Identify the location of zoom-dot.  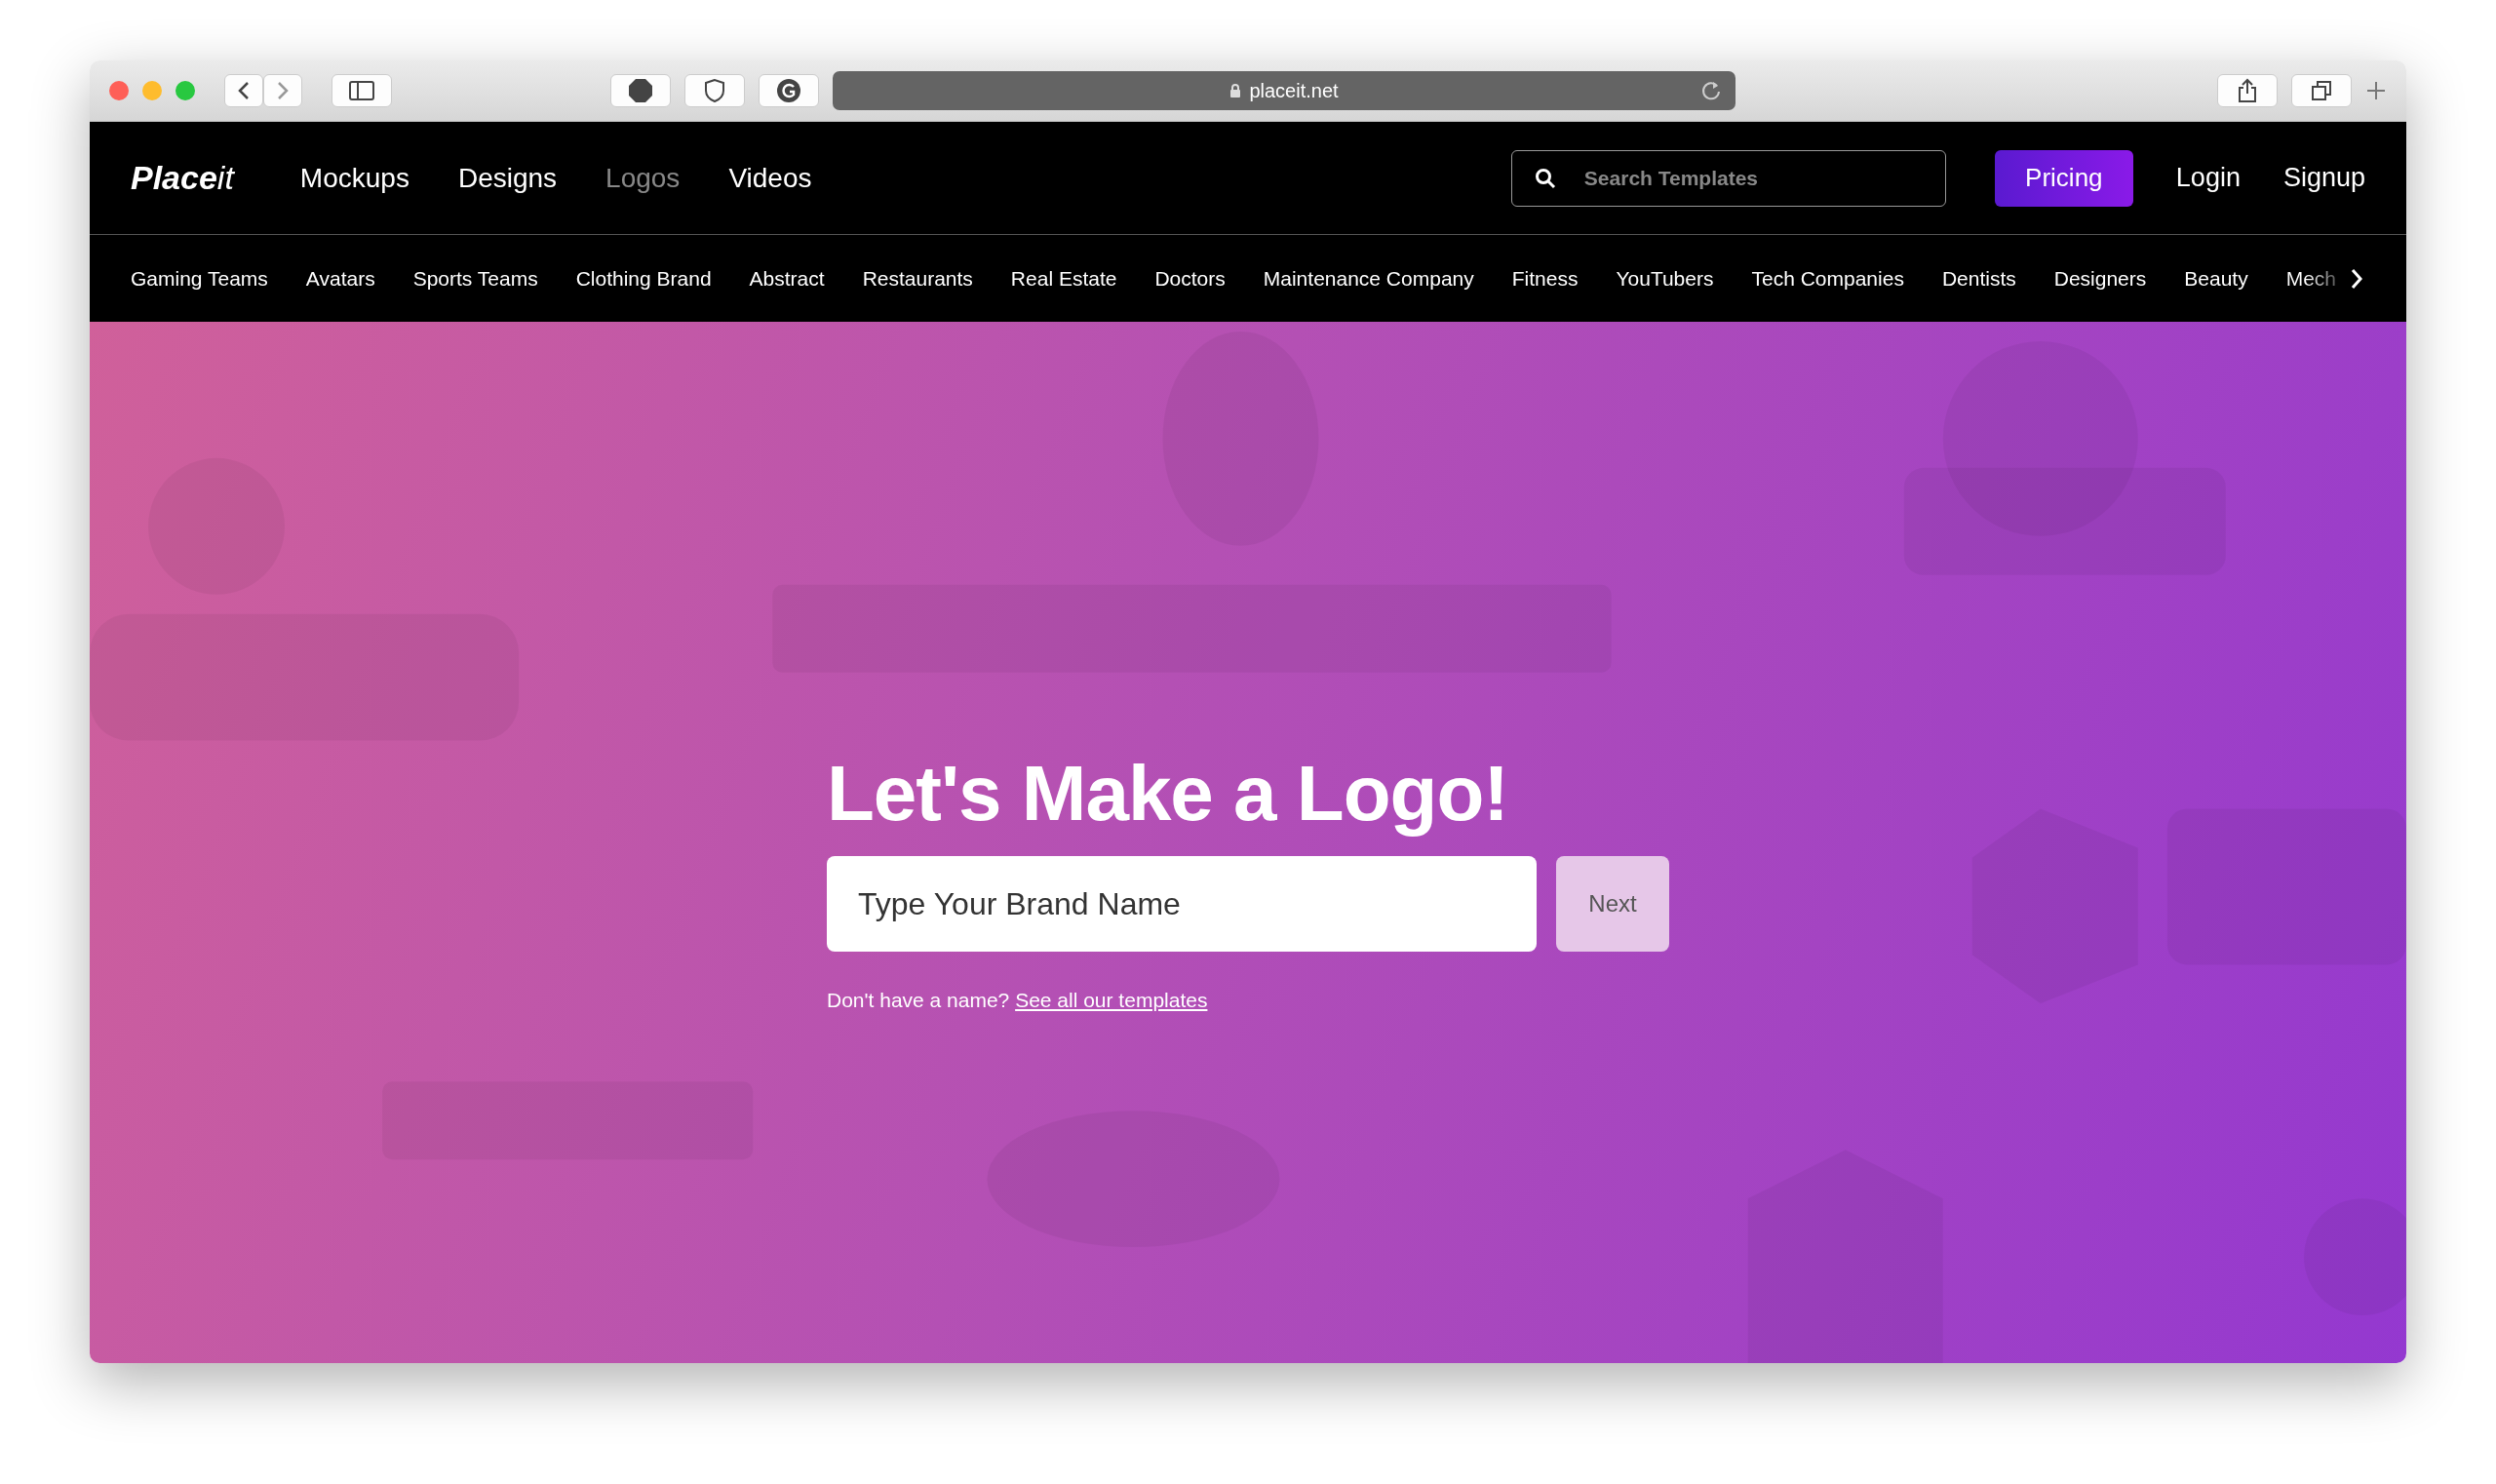
(185, 90).